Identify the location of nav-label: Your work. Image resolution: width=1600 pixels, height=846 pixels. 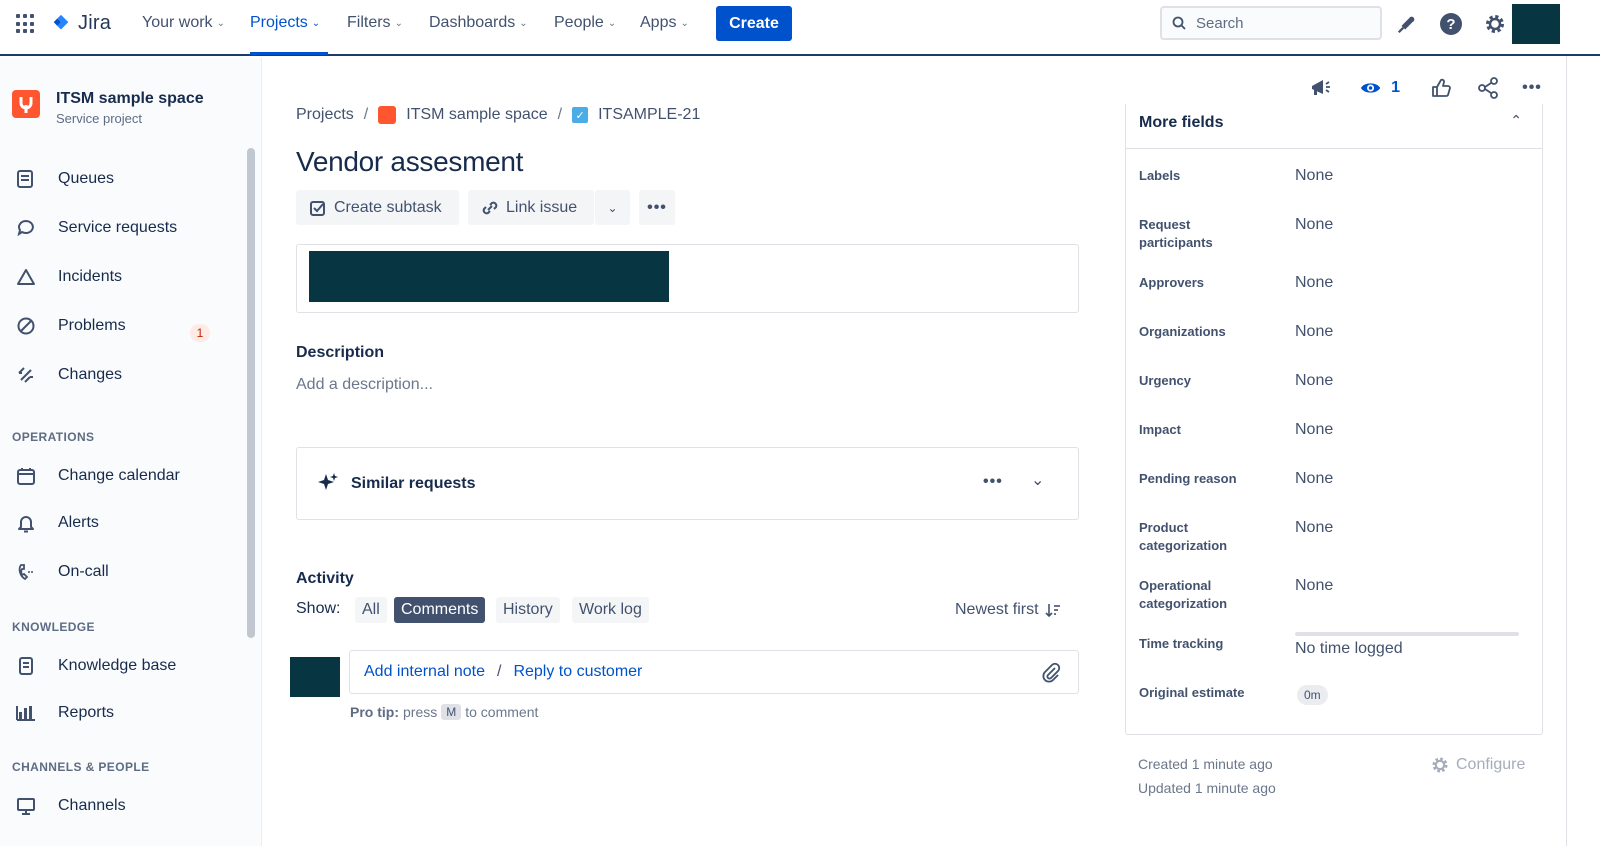
(177, 22).